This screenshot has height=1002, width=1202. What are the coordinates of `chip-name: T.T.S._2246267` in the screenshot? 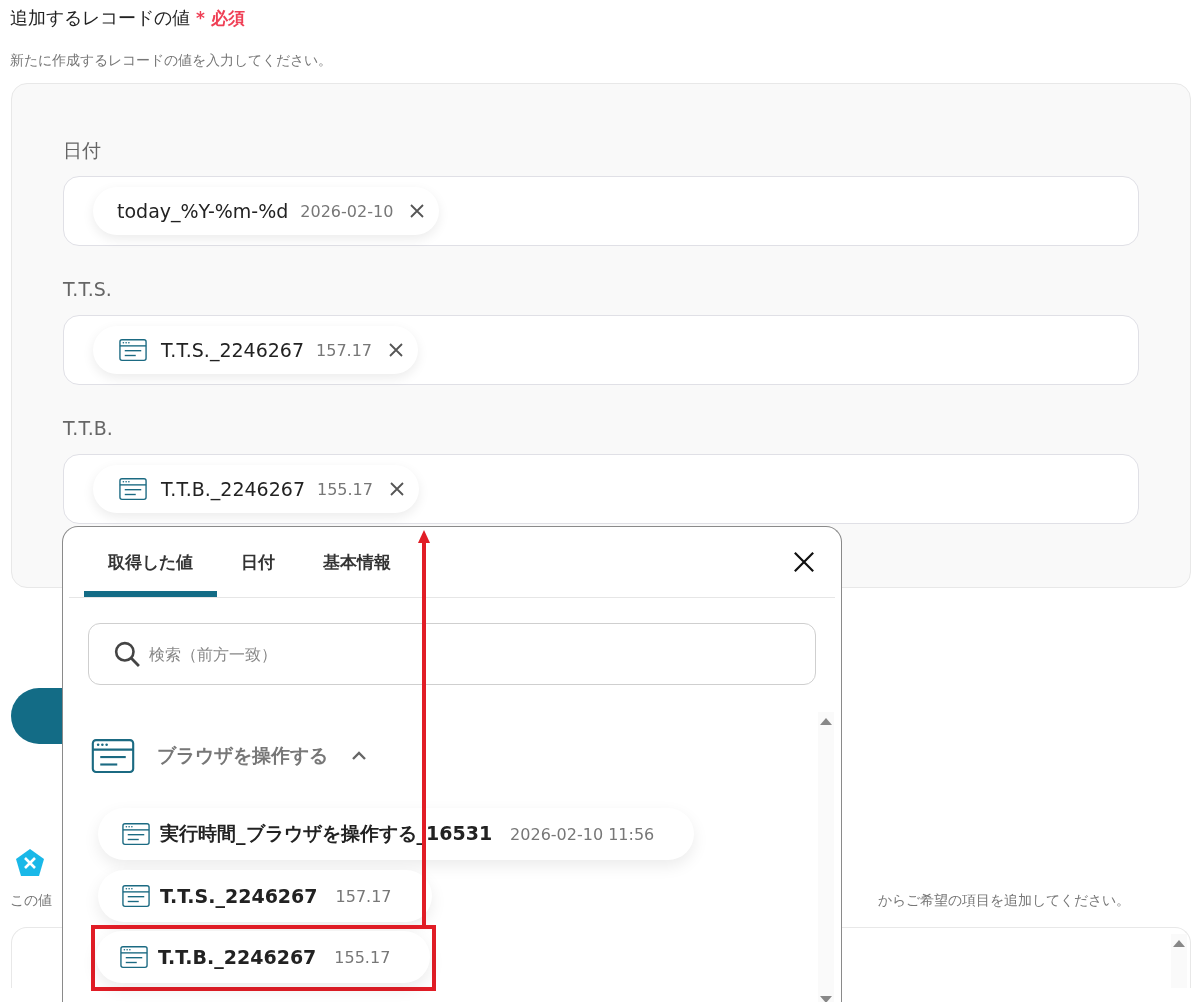 It's located at (232, 350).